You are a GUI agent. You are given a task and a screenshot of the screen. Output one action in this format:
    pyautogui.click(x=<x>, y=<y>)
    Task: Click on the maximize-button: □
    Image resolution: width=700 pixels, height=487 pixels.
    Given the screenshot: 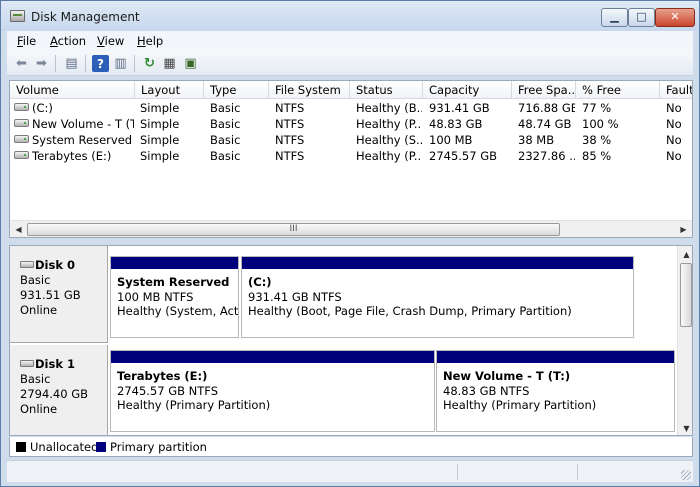 What is the action you would take?
    pyautogui.click(x=641, y=17)
    